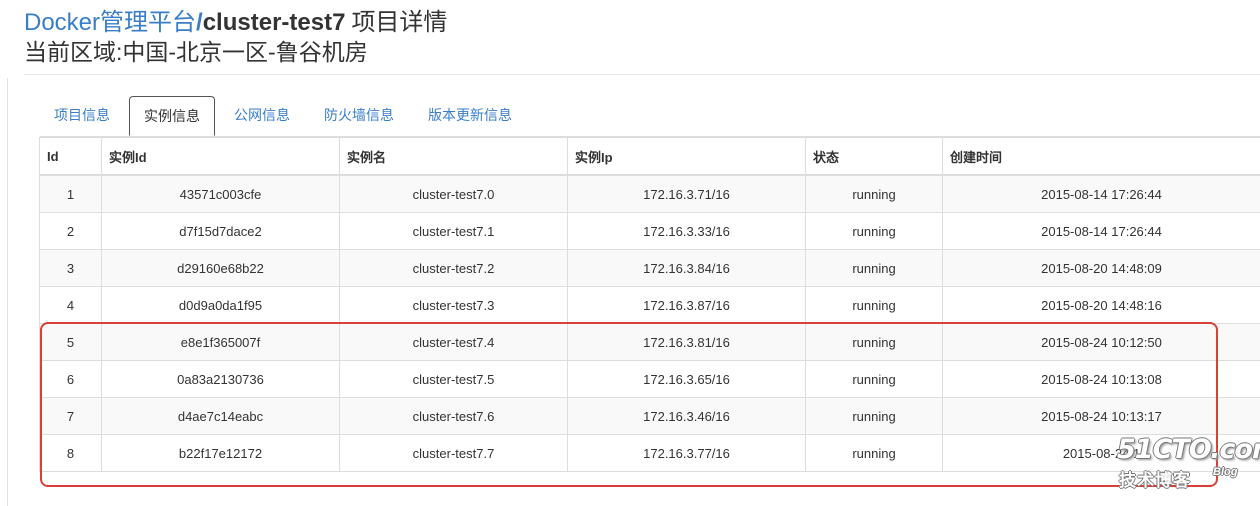 This screenshot has width=1260, height=506. What do you see at coordinates (110, 22) in the screenshot?
I see `brand-link: Docker管理平台` at bounding box center [110, 22].